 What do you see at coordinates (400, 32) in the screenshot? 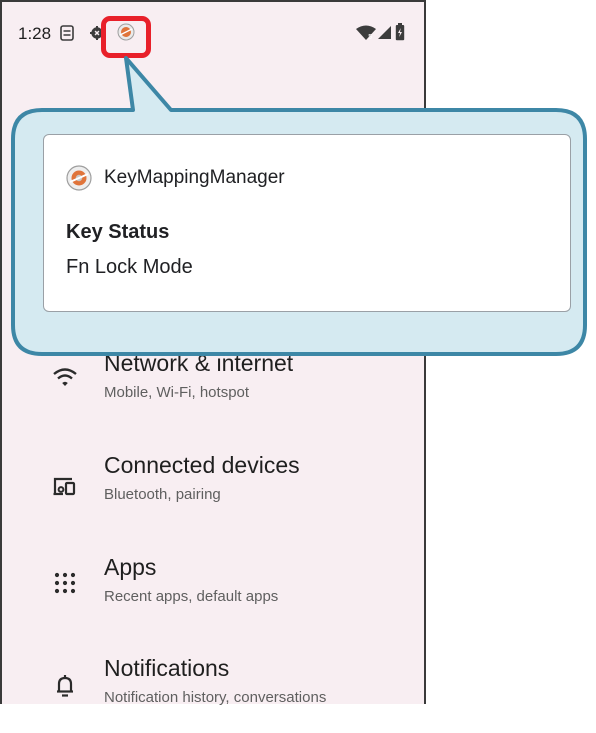
I see `battery-icon` at bounding box center [400, 32].